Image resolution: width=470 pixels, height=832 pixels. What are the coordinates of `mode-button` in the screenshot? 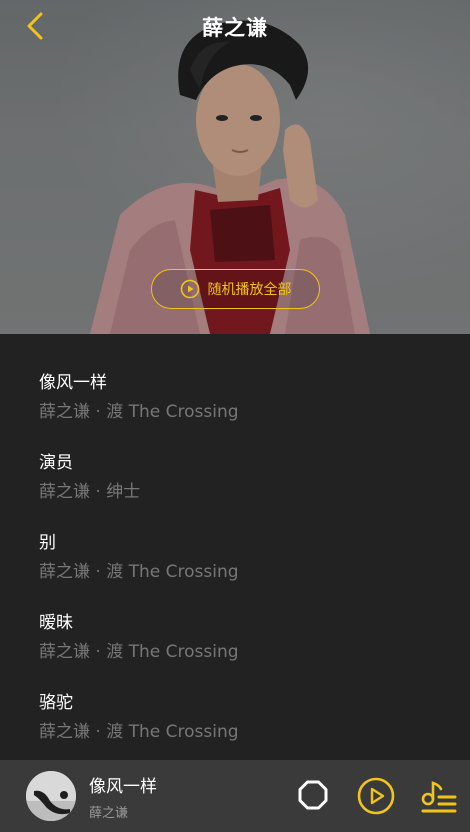 It's located at (313, 795).